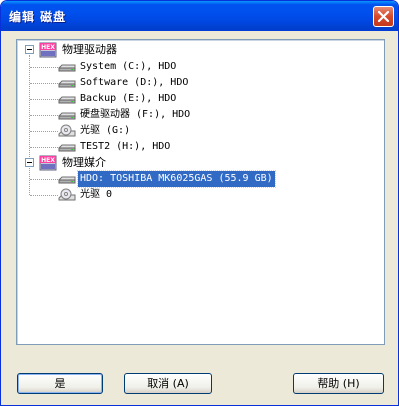 The image size is (399, 406). Describe the element at coordinates (338, 383) in the screenshot. I see `help-button: 帮助 (H)` at that location.